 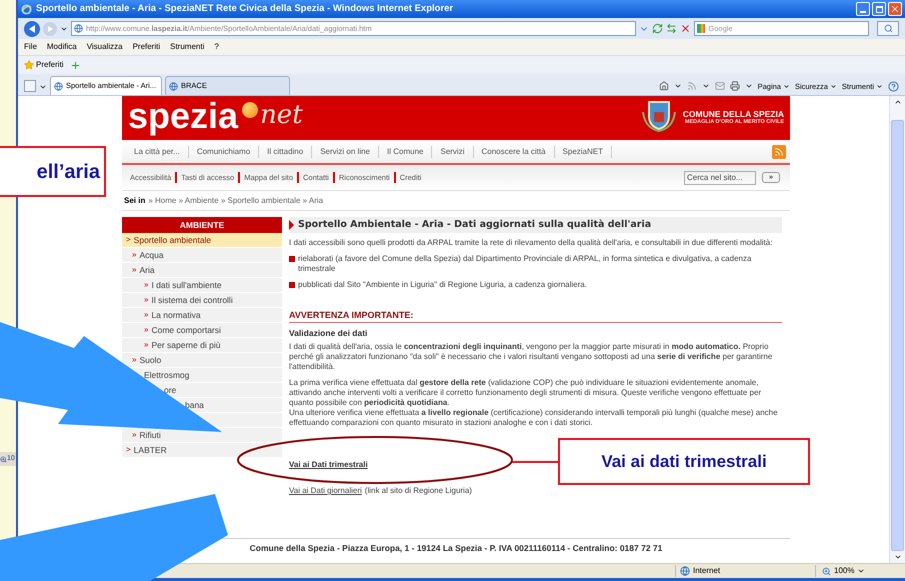 I want to click on daily-data-link: Vai ai Dati giornalieri, so click(x=325, y=491).